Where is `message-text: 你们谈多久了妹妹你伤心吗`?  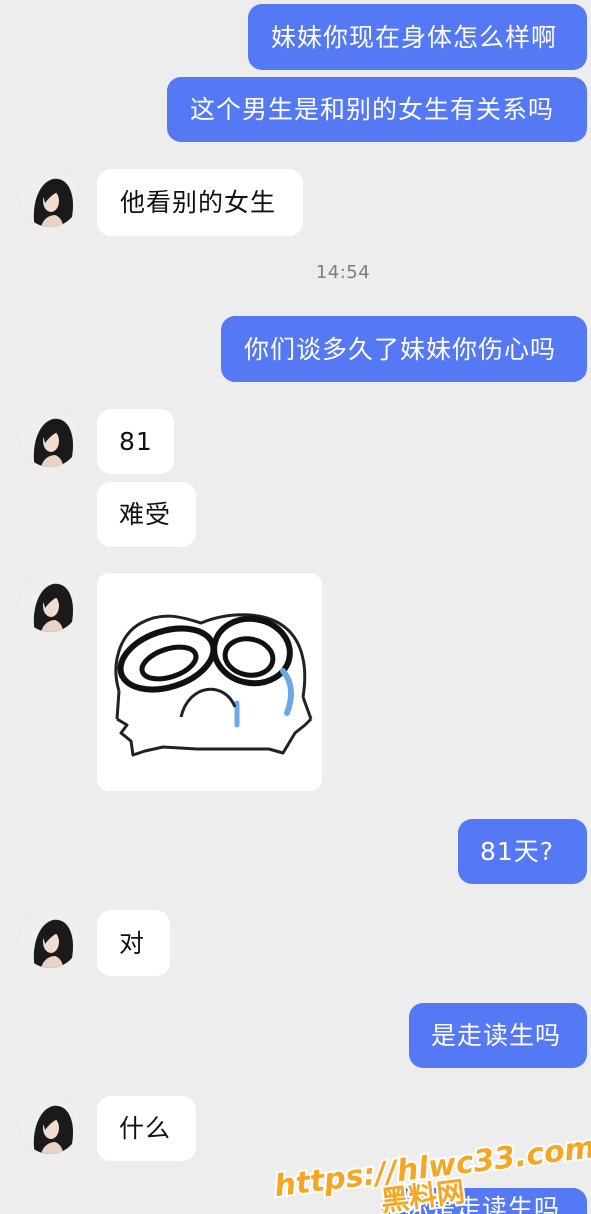
message-text: 你们谈多久了妹妹你伤心吗 is located at coordinates (400, 349).